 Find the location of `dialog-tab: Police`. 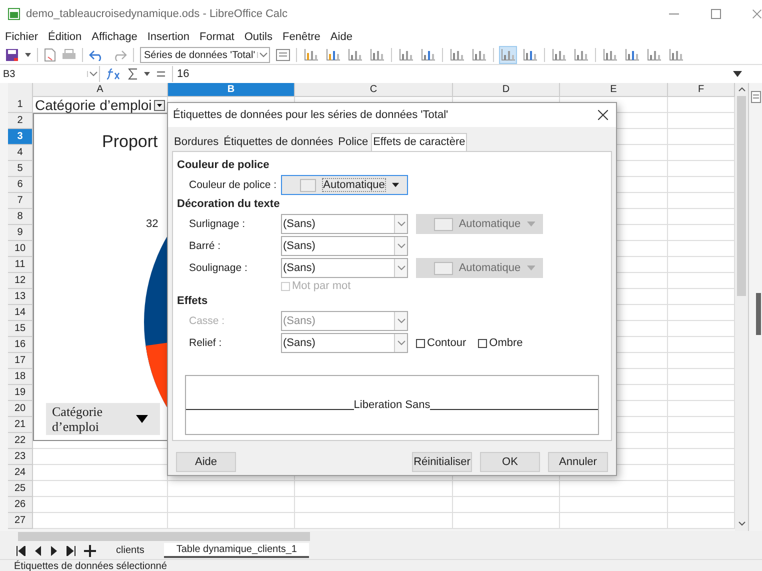

dialog-tab: Police is located at coordinates (353, 142).